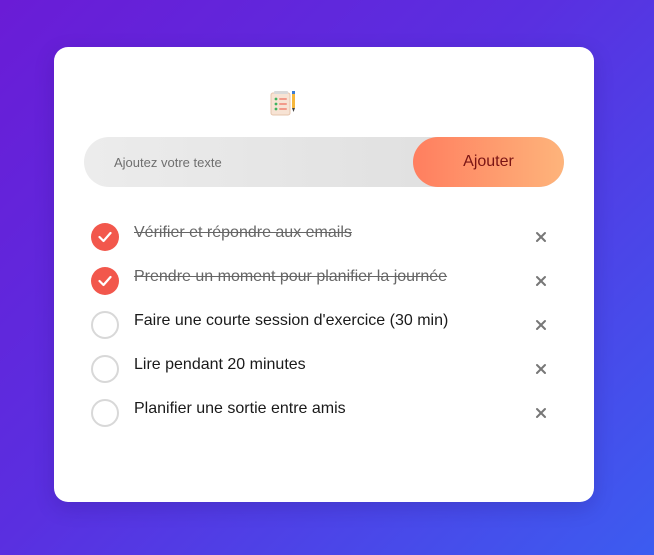 The height and width of the screenshot is (555, 654). I want to click on task-item: Planifier une sortie entre amis, so click(326, 413).